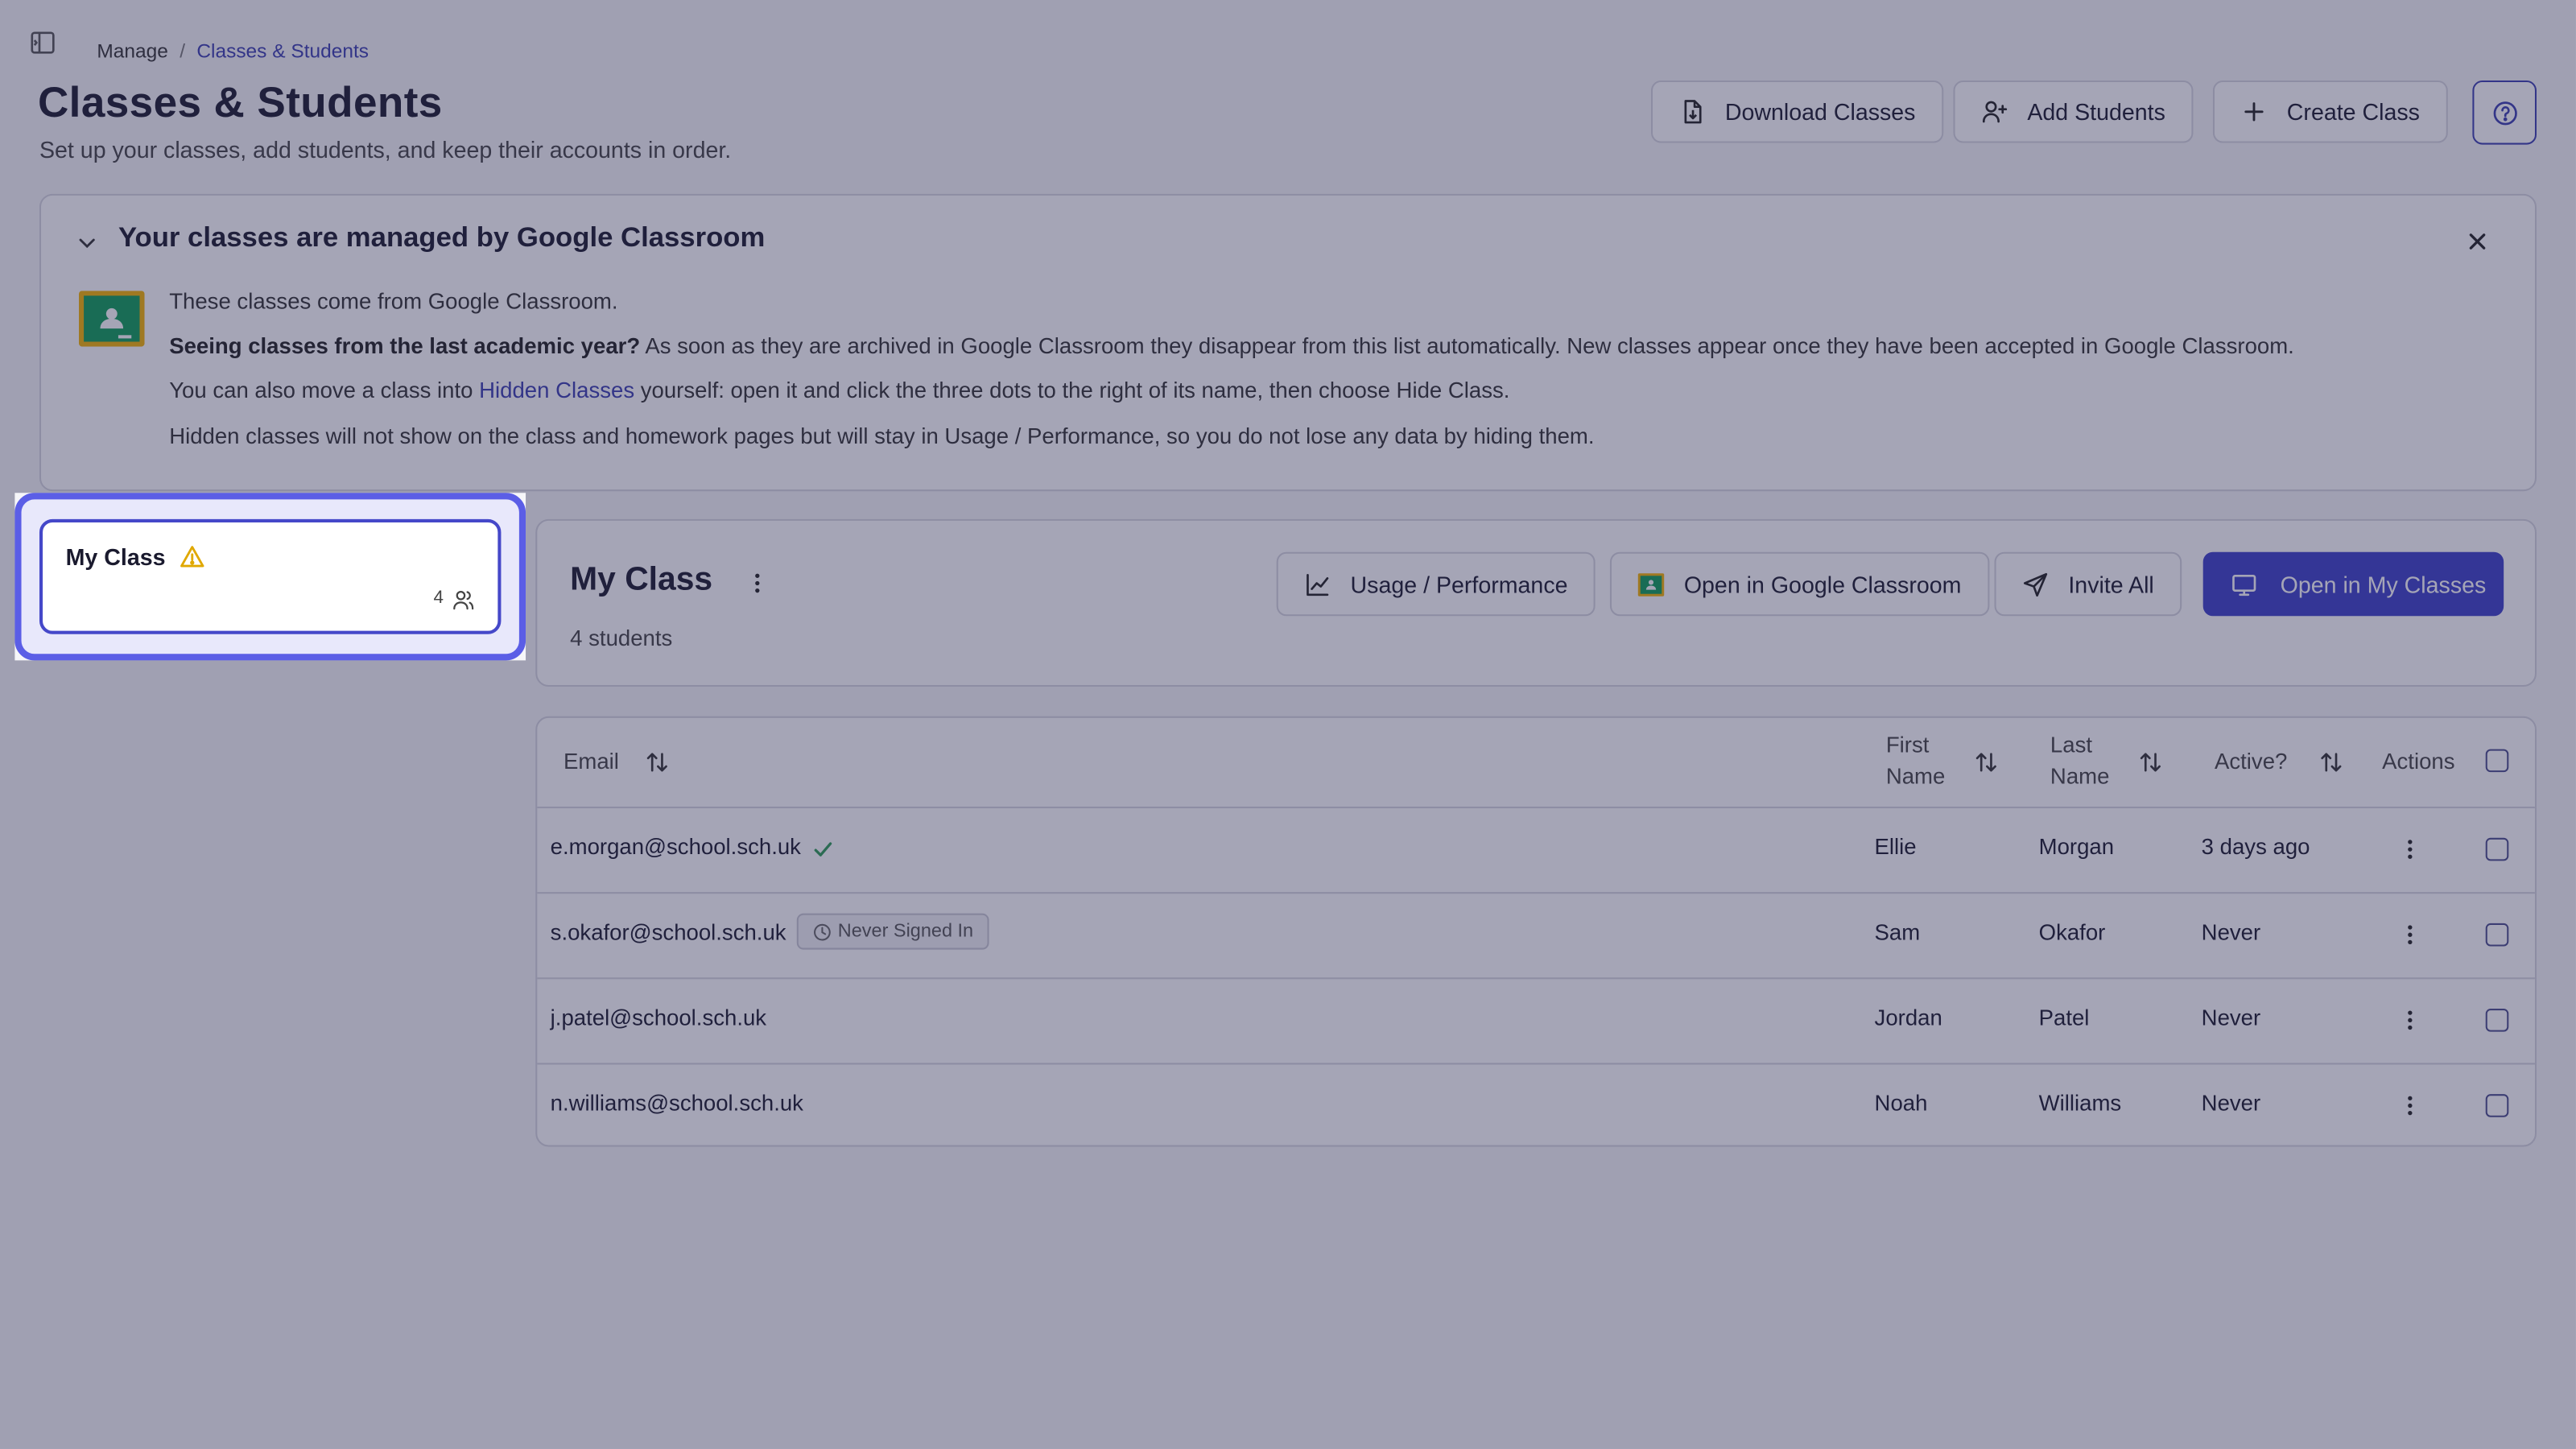 The image size is (2576, 1449). I want to click on class-card-student-count: 4, so click(438, 598).